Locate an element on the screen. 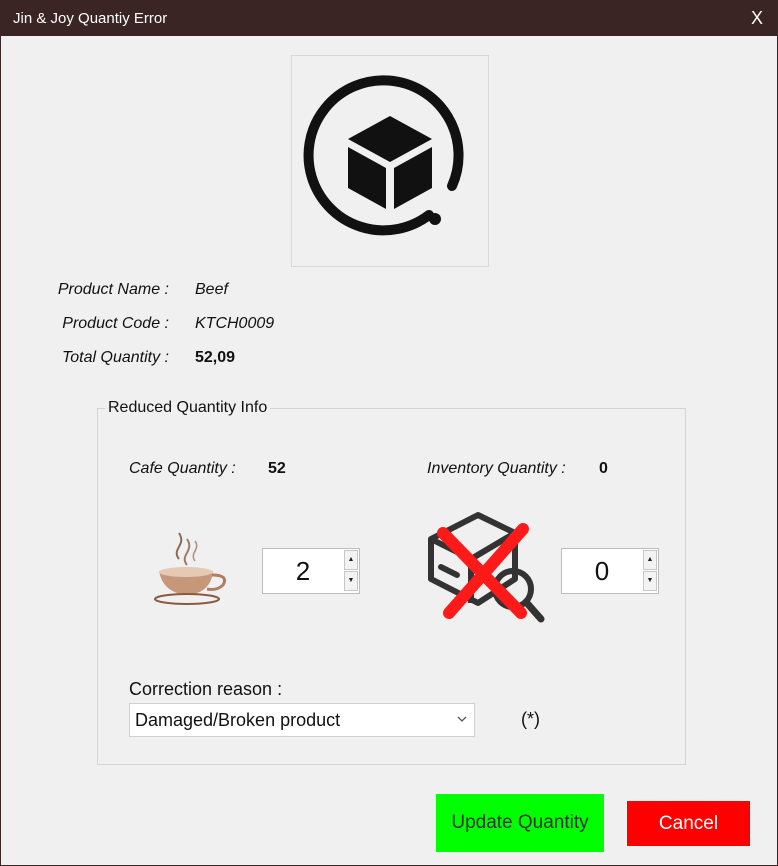 The height and width of the screenshot is (866, 778). product-name-label: Product Name : is located at coordinates (113, 289).